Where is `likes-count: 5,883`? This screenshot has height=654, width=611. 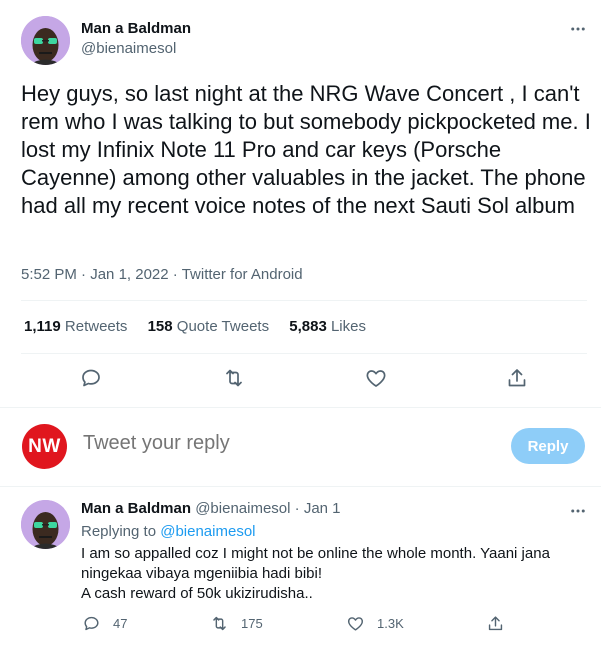 likes-count: 5,883 is located at coordinates (308, 326).